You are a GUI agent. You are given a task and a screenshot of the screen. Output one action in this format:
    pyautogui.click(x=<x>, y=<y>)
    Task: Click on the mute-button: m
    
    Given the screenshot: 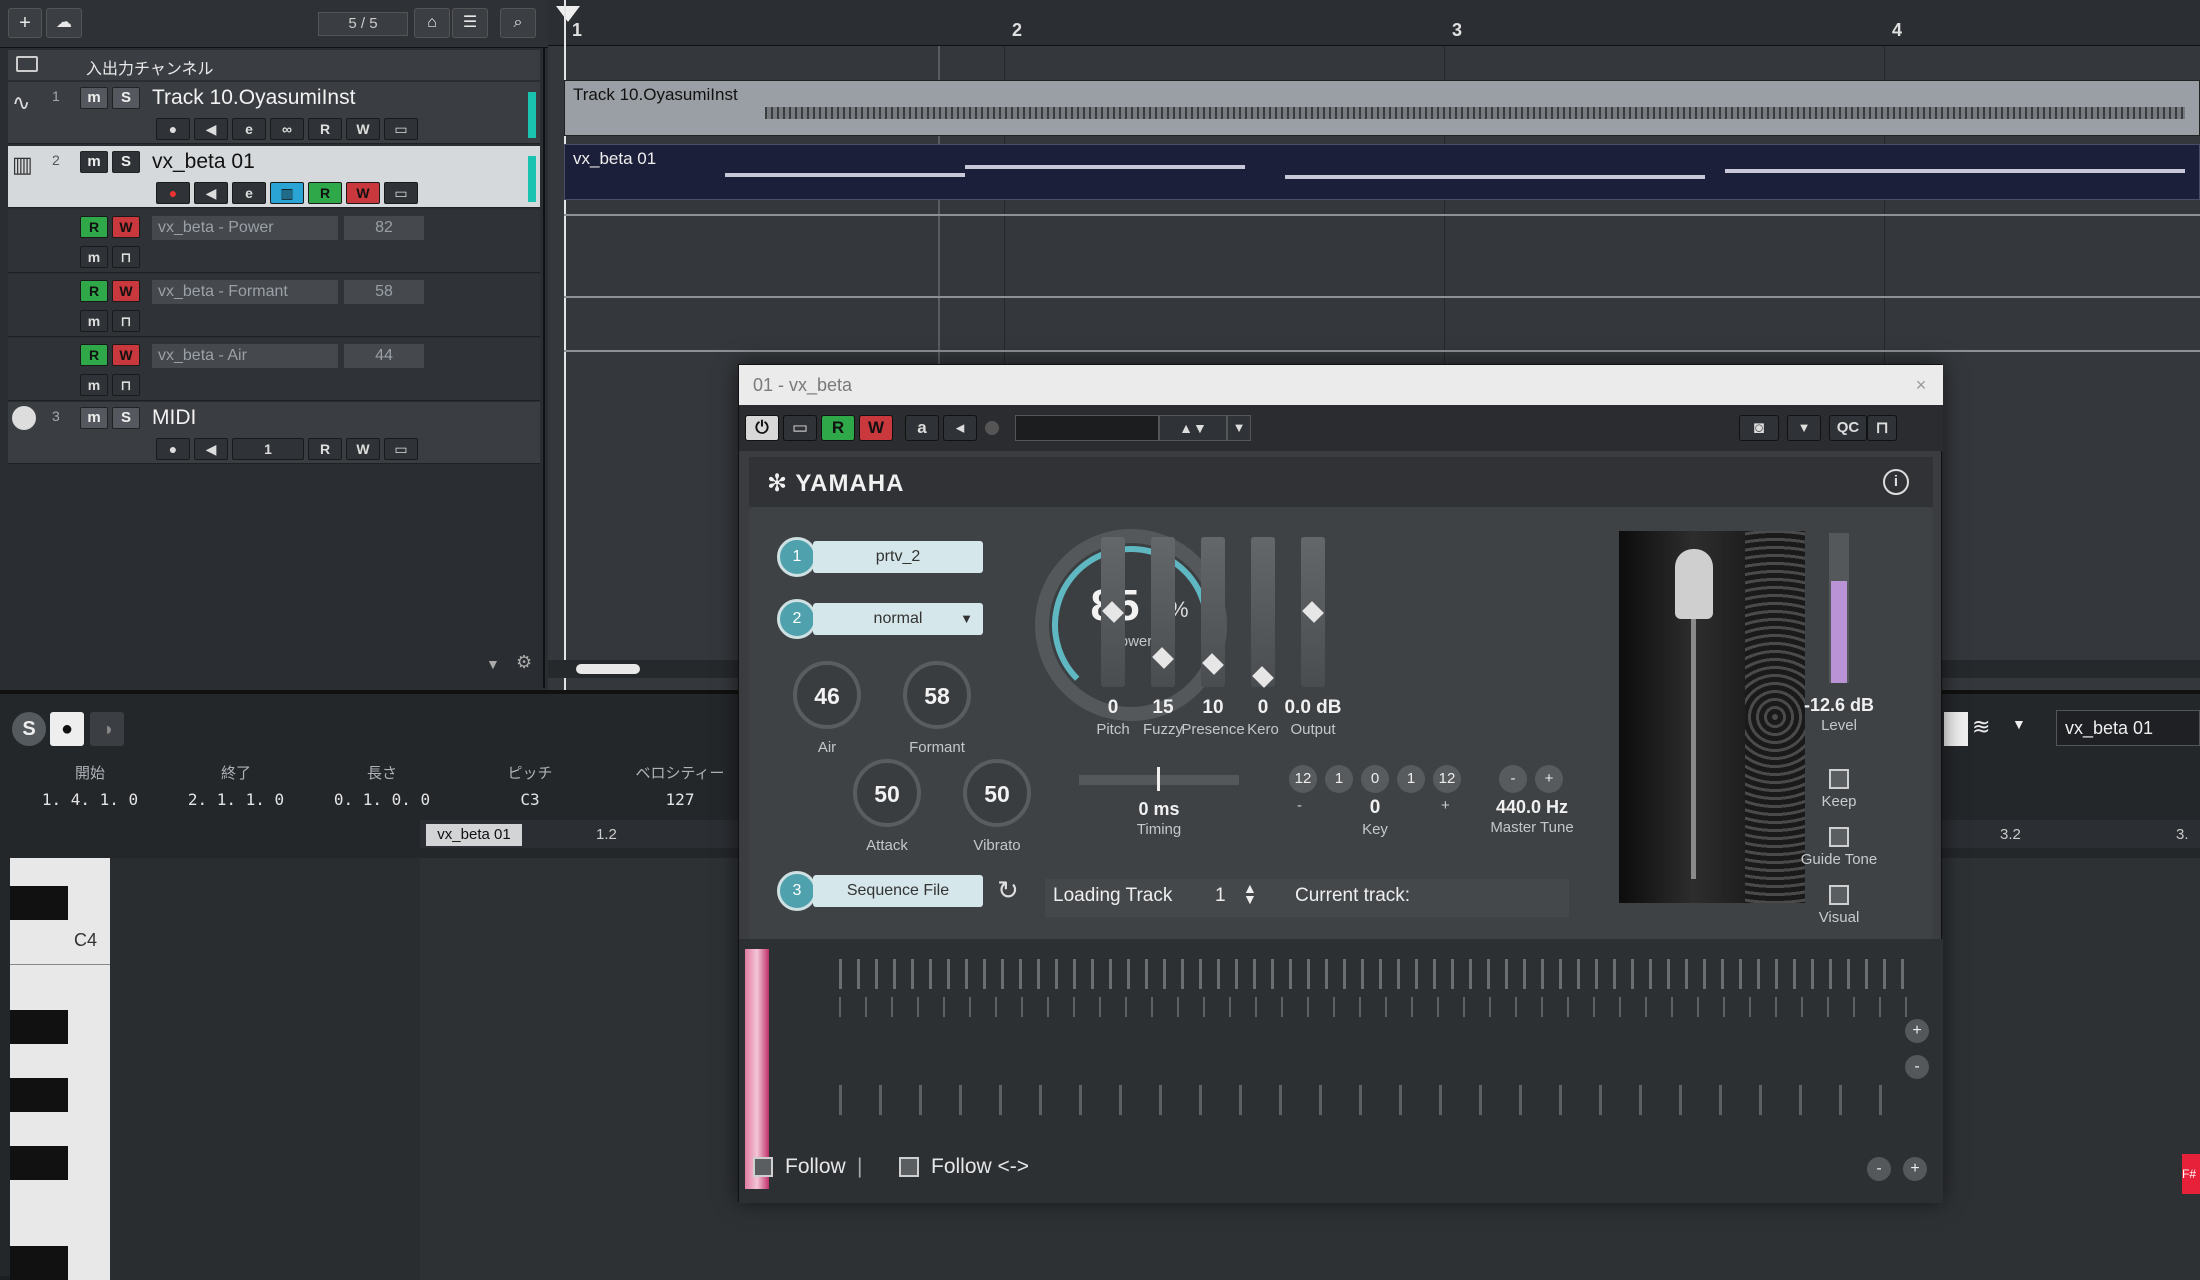 What is the action you would take?
    pyautogui.click(x=94, y=162)
    